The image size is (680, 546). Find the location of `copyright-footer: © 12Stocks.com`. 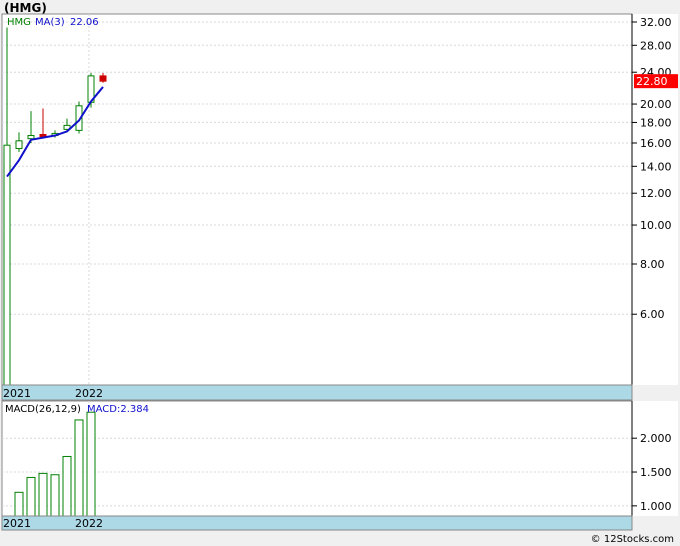

copyright-footer: © 12Stocks.com is located at coordinates (632, 539).